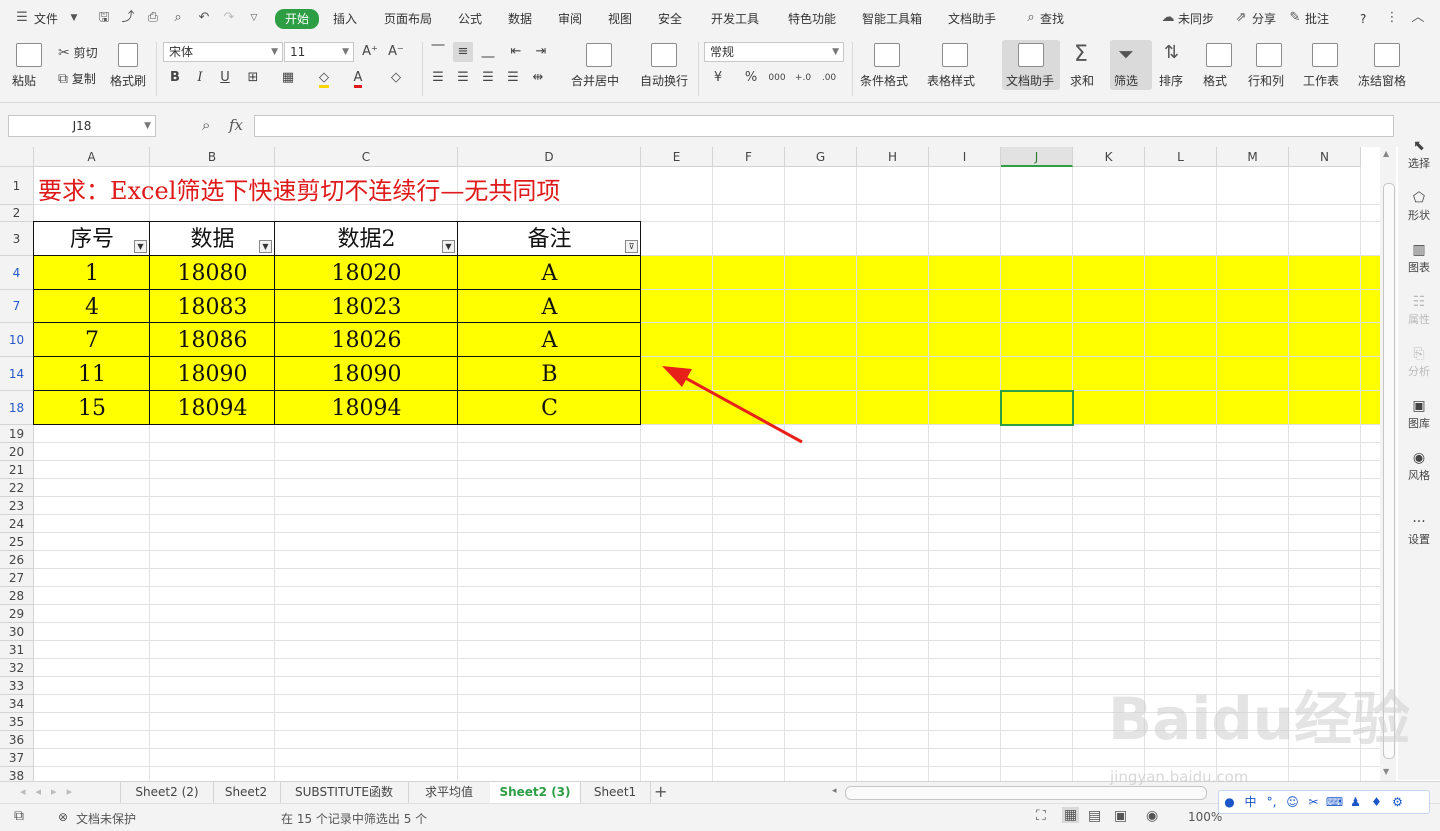 Image resolution: width=1440 pixels, height=831 pixels. Describe the element at coordinates (463, 52) in the screenshot. I see `align-middle-icon: ≡` at that location.